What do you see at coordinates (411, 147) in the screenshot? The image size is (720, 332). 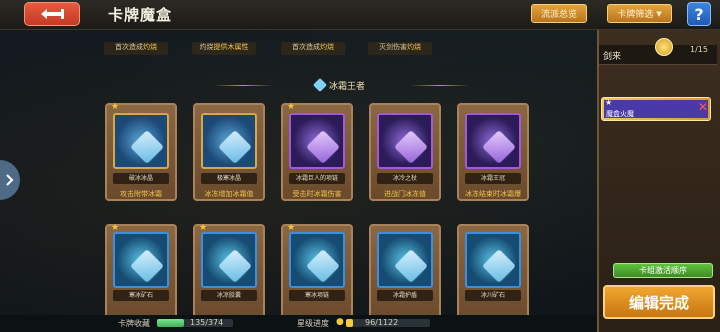 I see `staff-icon` at bounding box center [411, 147].